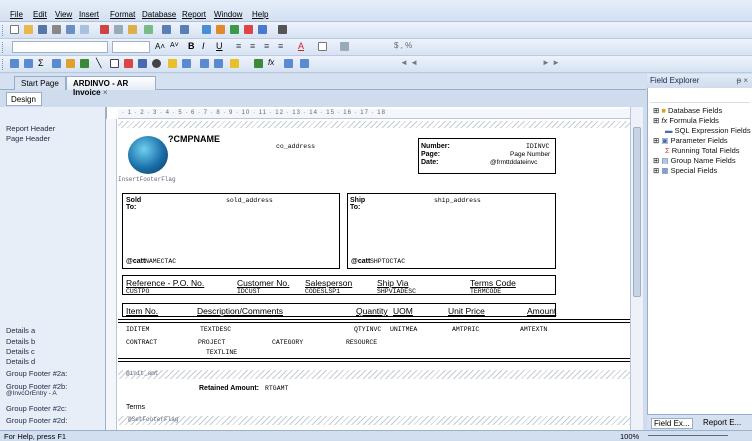 This screenshot has width=752, height=441. I want to click on section-details-b: Details b, so click(20, 341).